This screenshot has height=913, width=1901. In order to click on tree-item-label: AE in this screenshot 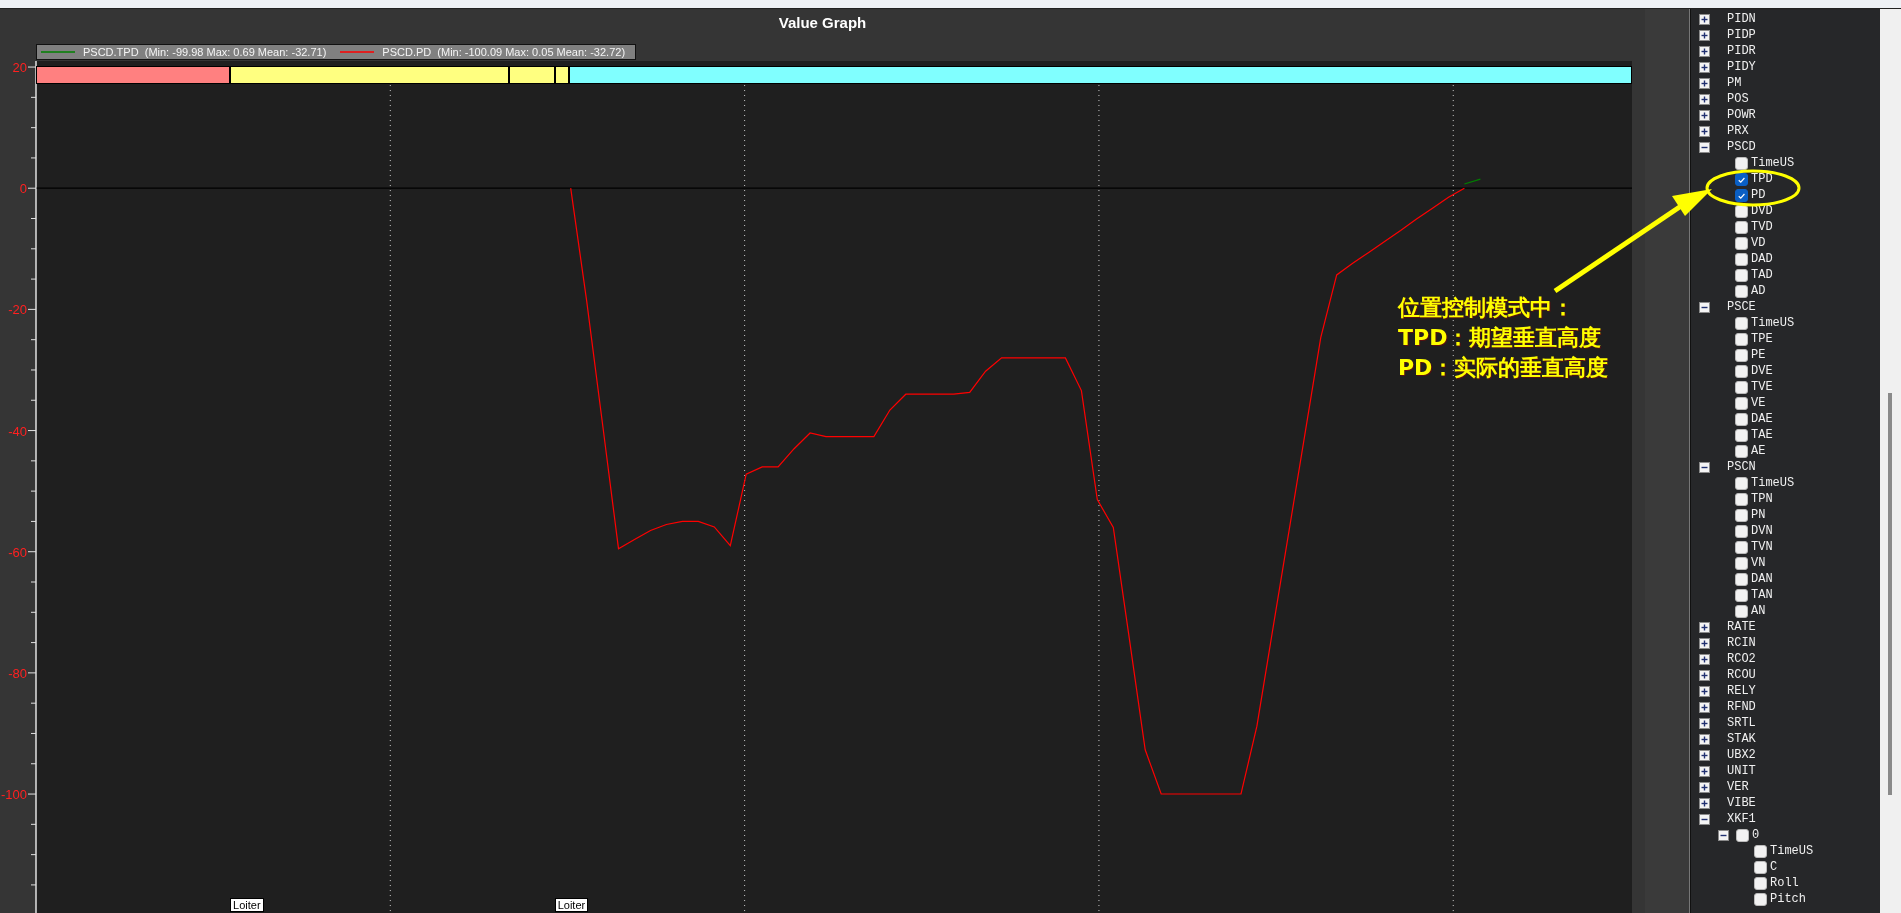, I will do `click(1758, 451)`.